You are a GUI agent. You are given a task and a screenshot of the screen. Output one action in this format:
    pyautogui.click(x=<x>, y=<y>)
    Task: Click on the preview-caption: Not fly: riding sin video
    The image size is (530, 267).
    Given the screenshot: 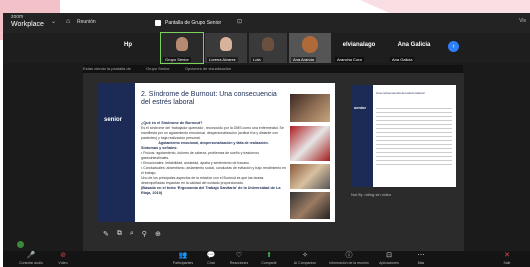 What is the action you would take?
    pyautogui.click(x=371, y=194)
    